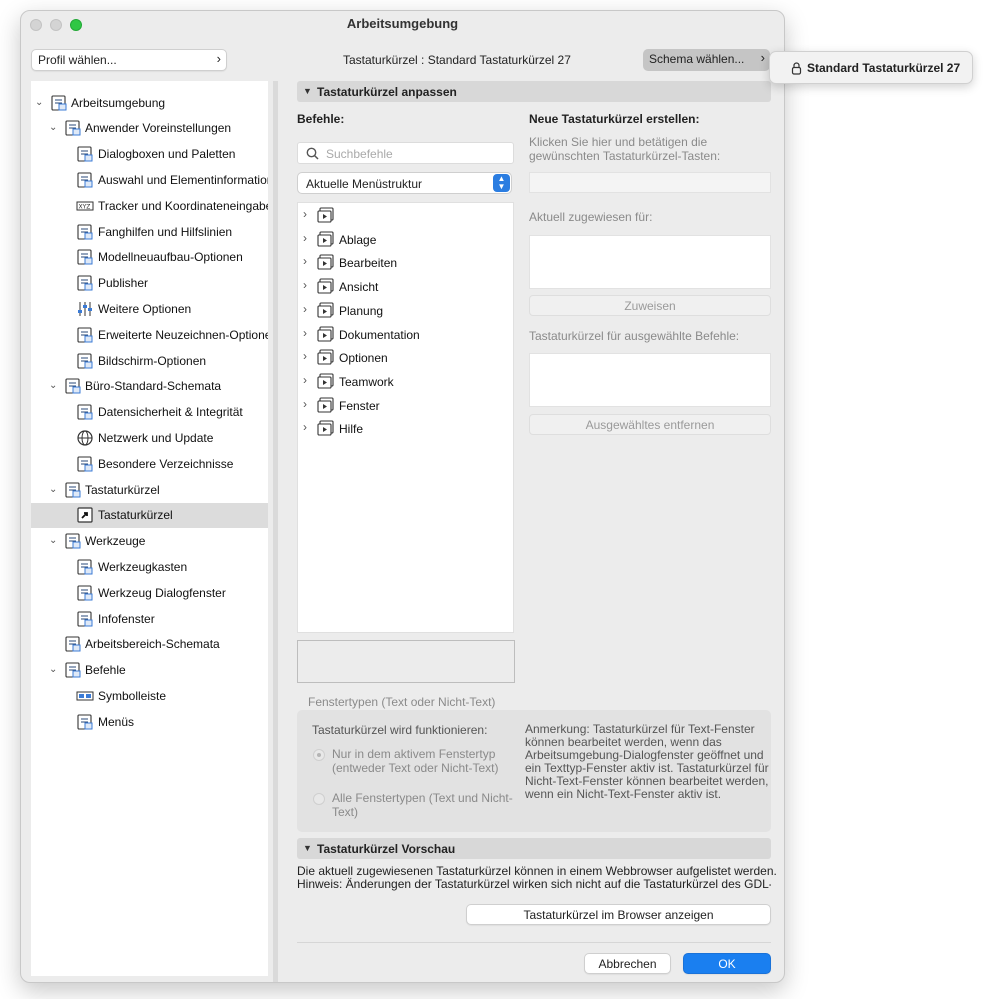  What do you see at coordinates (406, 240) in the screenshot?
I see `command-menu-row: › Ablage` at bounding box center [406, 240].